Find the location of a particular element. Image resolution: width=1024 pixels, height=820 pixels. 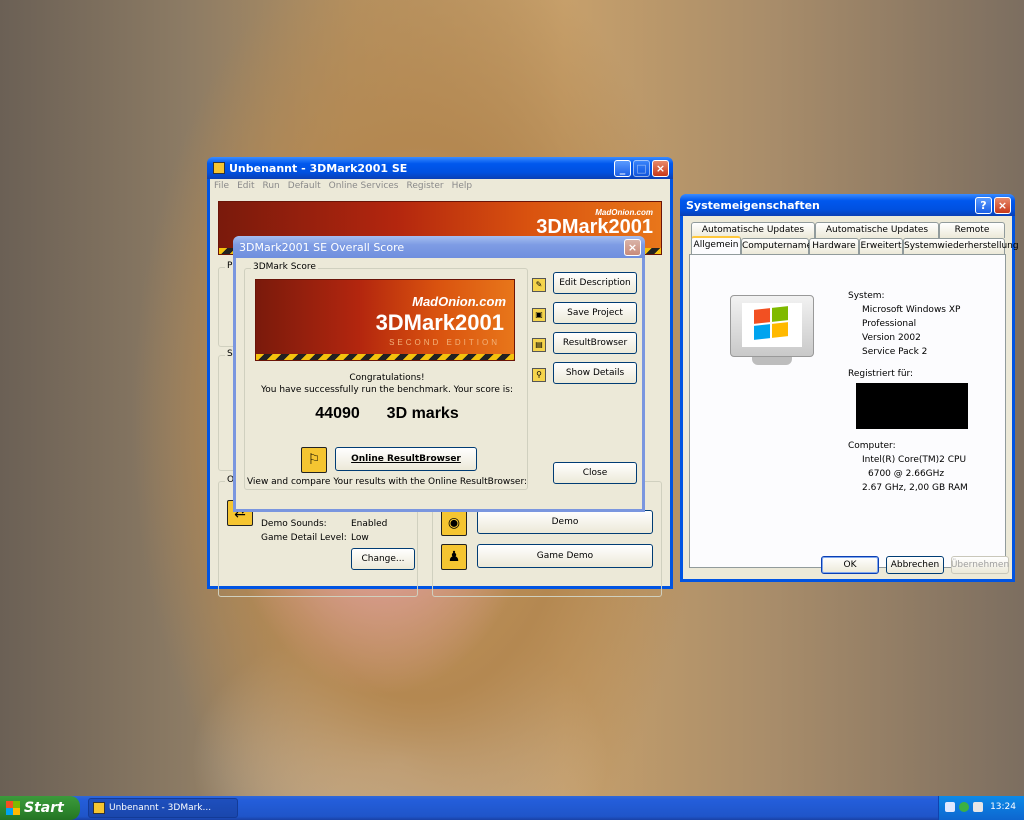

tab-systemwiederherstellung: Systemwiederherstellung is located at coordinates (961, 246).